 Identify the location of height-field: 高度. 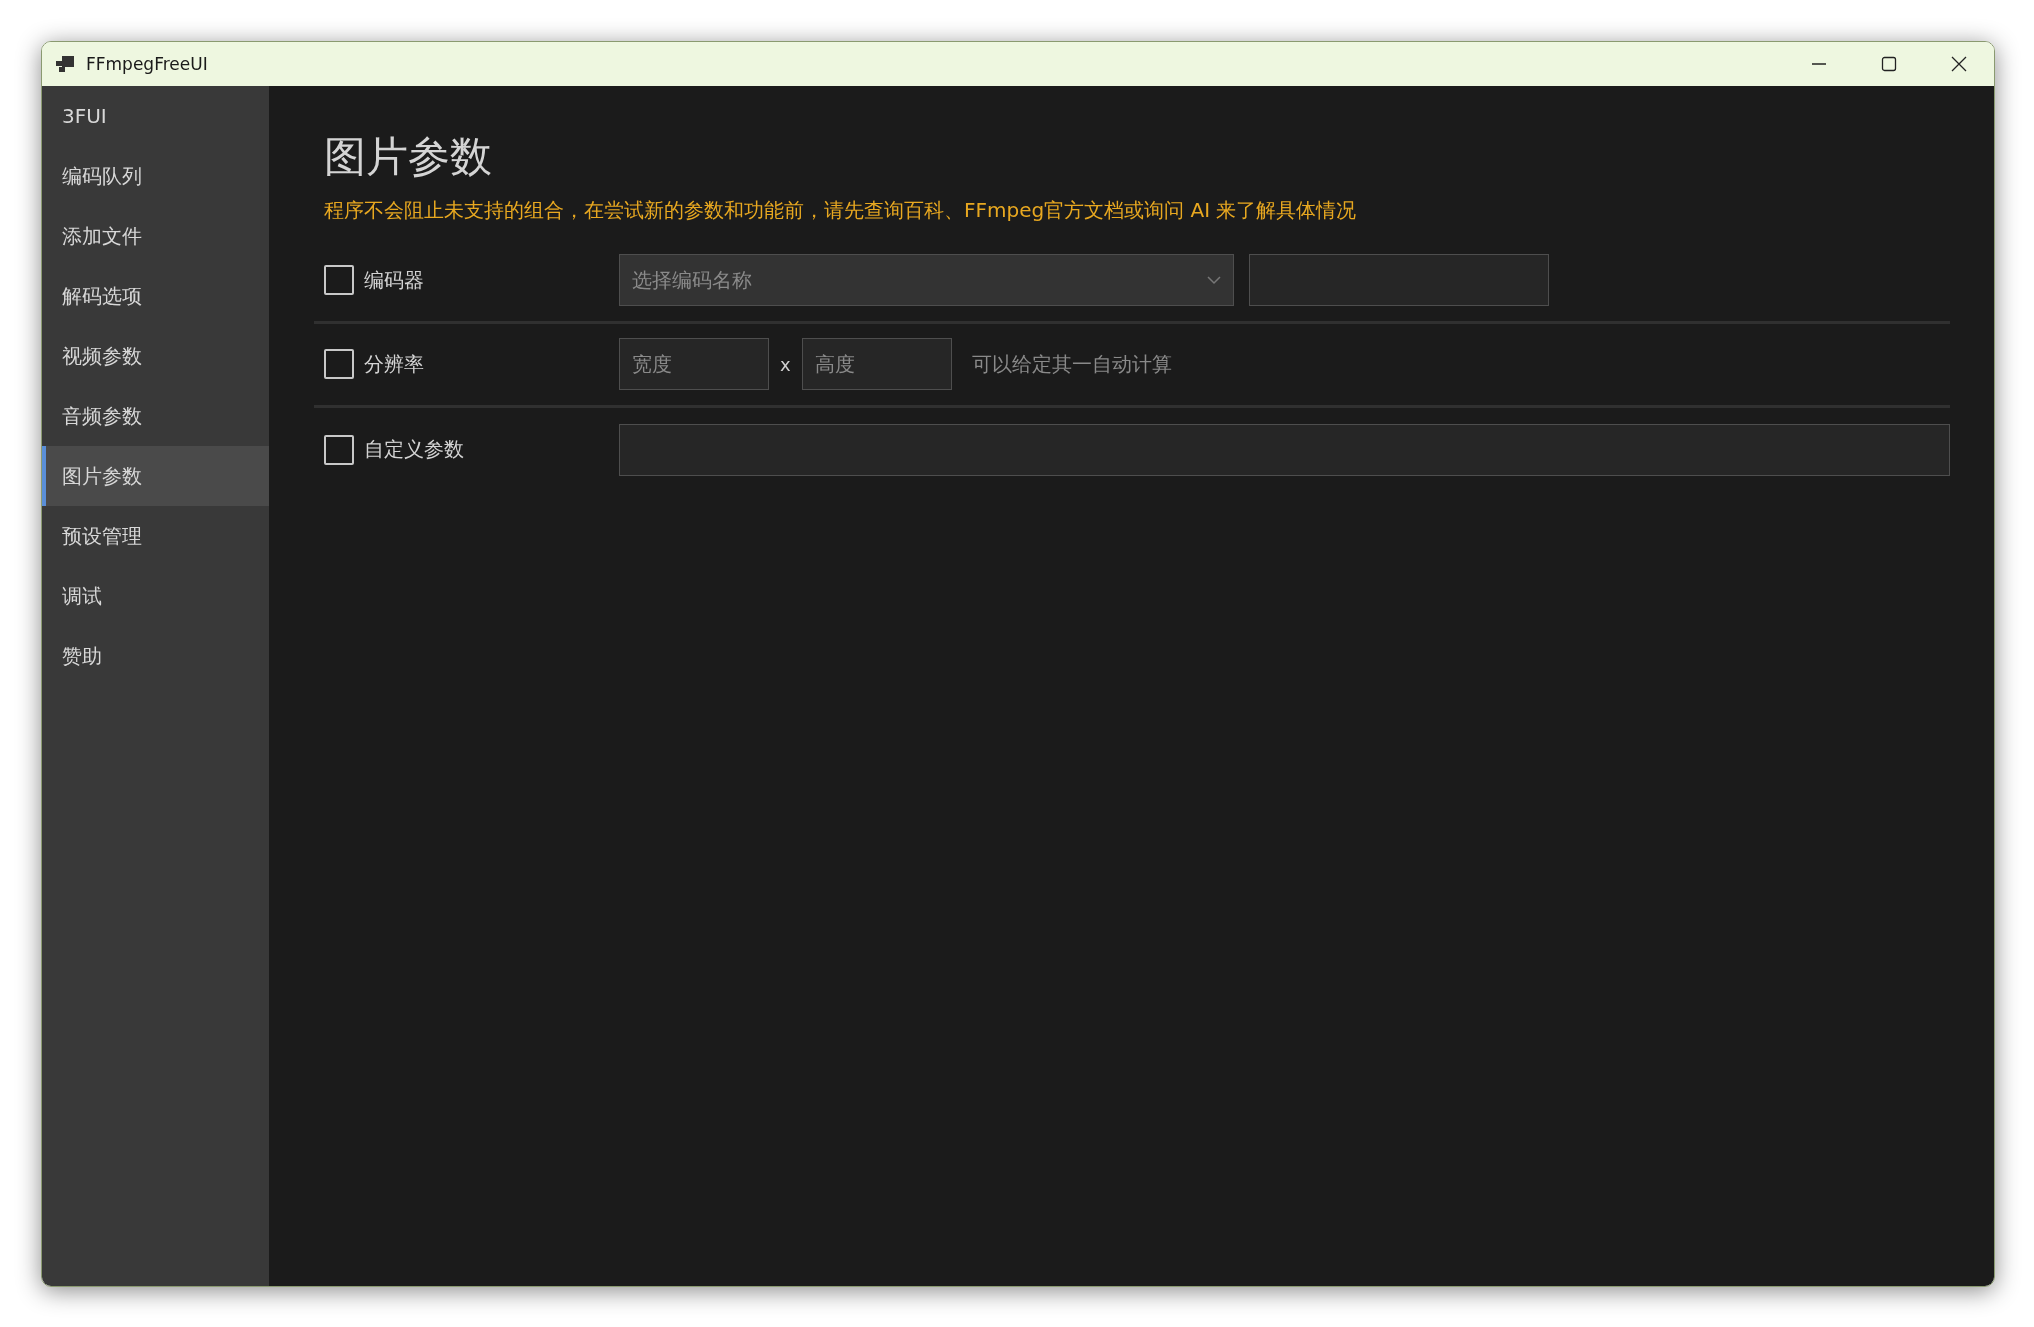
(876, 364).